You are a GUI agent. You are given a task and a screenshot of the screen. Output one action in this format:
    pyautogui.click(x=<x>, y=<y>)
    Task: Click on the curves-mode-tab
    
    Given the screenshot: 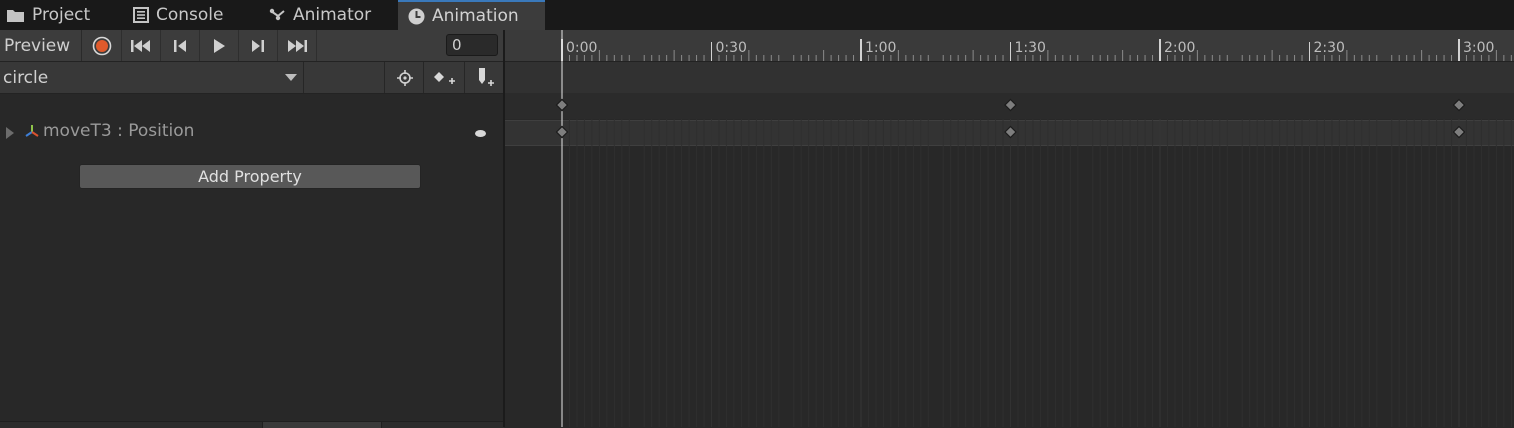 What is the action you would take?
    pyautogui.click(x=443, y=425)
    